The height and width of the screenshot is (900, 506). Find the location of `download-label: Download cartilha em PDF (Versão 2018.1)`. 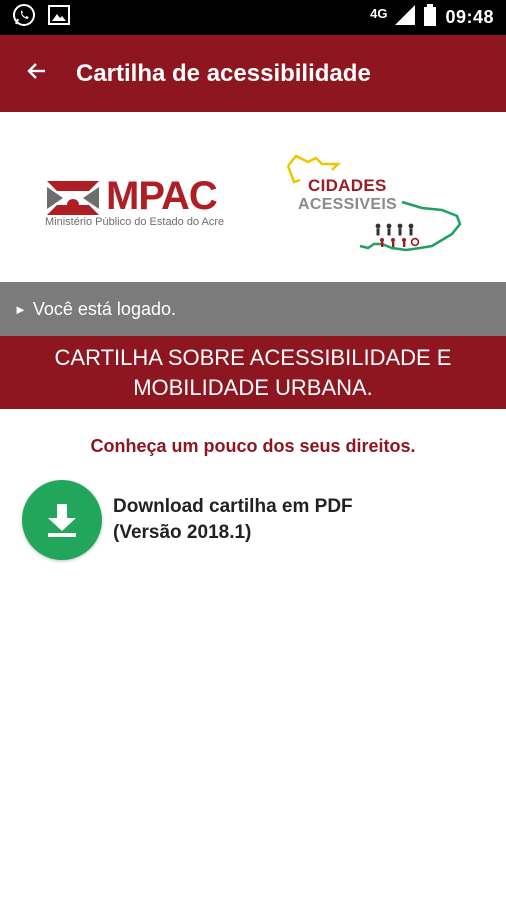

download-label: Download cartilha em PDF (Versão 2018.1) is located at coordinates (233, 520).